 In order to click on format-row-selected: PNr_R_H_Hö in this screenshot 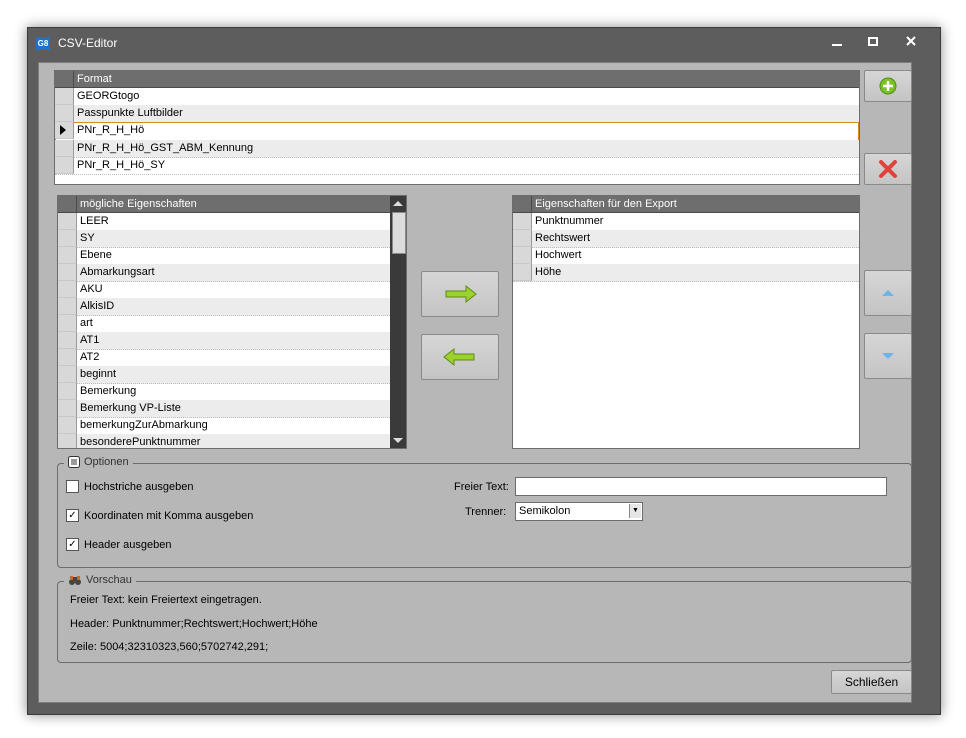, I will do `click(457, 131)`.